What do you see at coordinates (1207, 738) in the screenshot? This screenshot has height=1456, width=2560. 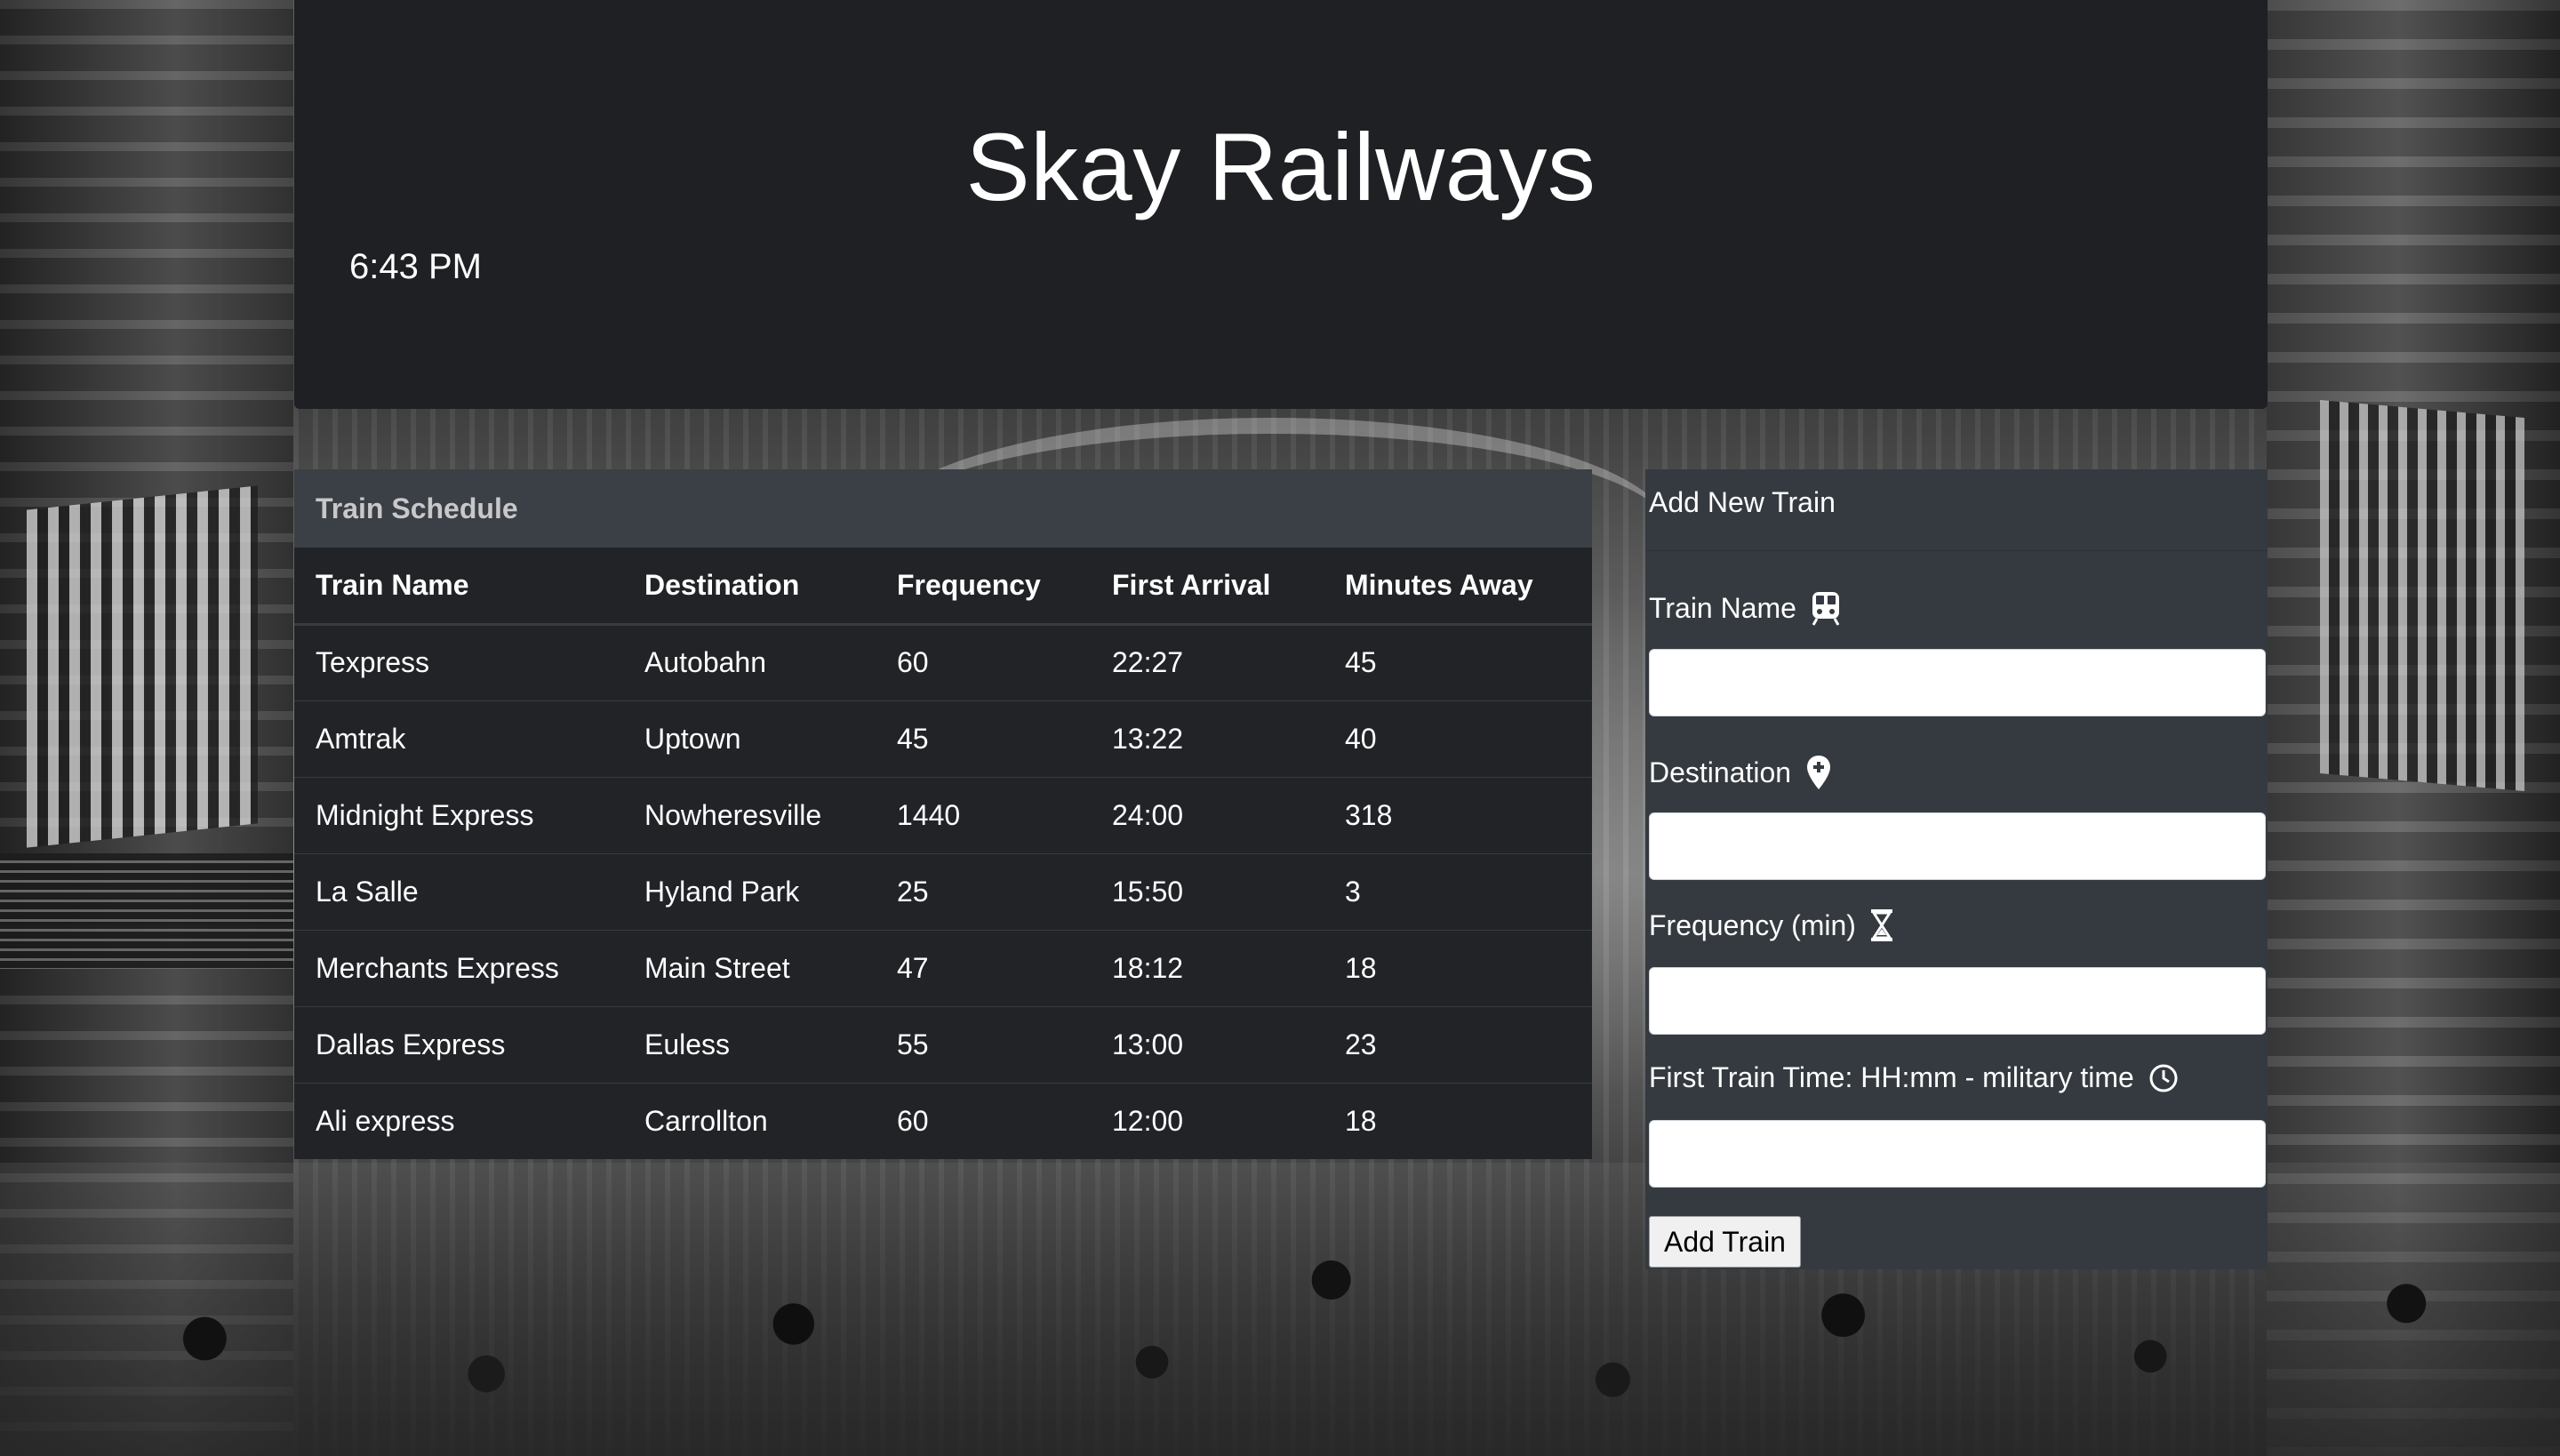 I see `cell-first-arrival: 13:22` at bounding box center [1207, 738].